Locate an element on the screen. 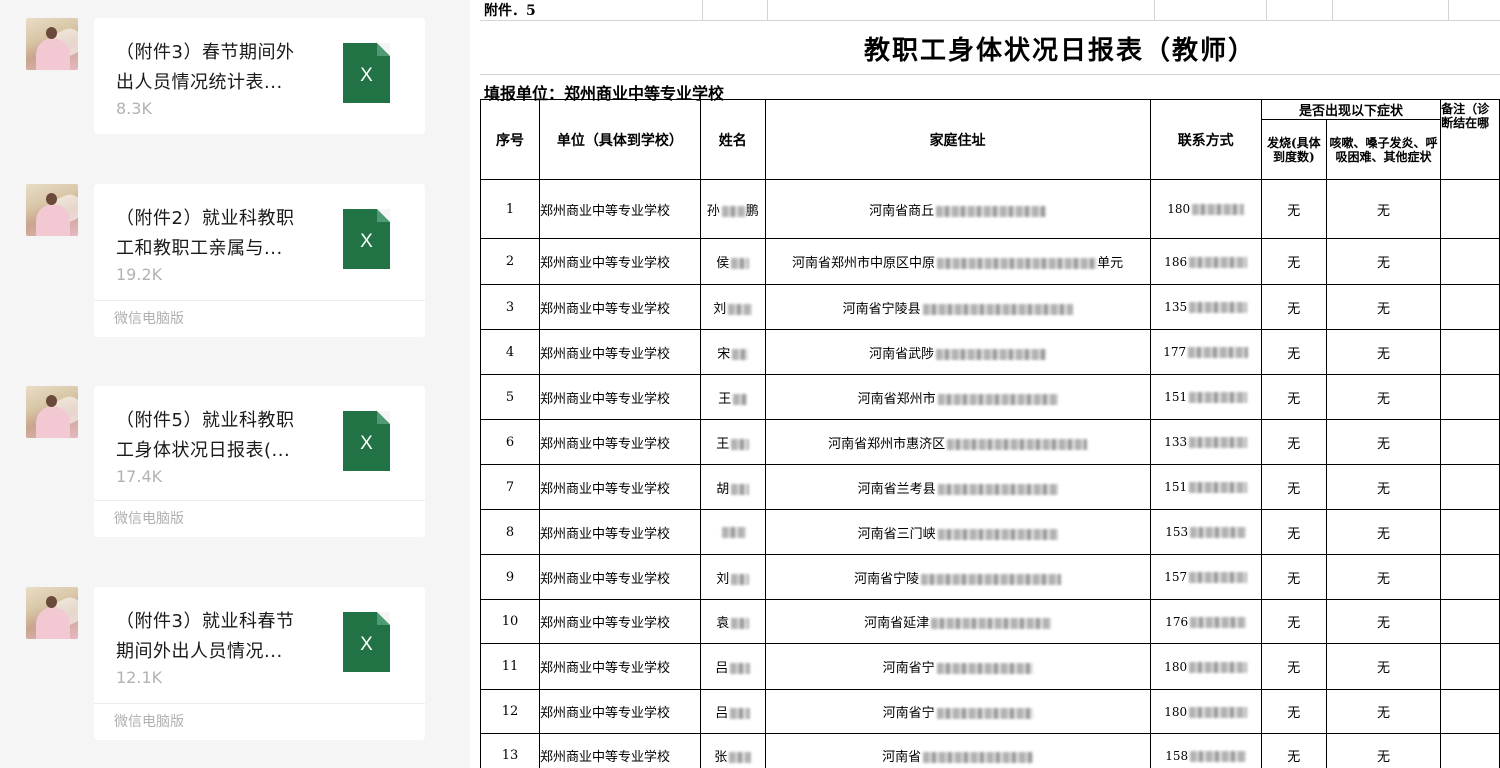 Image resolution: width=1500 pixels, height=768 pixels. cell-name: 胡 is located at coordinates (732, 487).